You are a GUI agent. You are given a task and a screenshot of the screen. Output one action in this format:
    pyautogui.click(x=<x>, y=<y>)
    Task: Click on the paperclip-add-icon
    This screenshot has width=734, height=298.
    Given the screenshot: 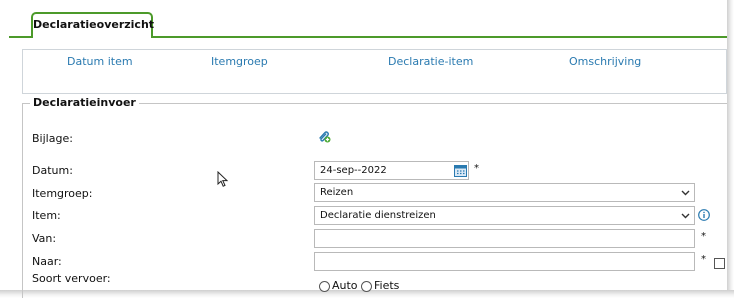 What is the action you would take?
    pyautogui.click(x=324, y=136)
    